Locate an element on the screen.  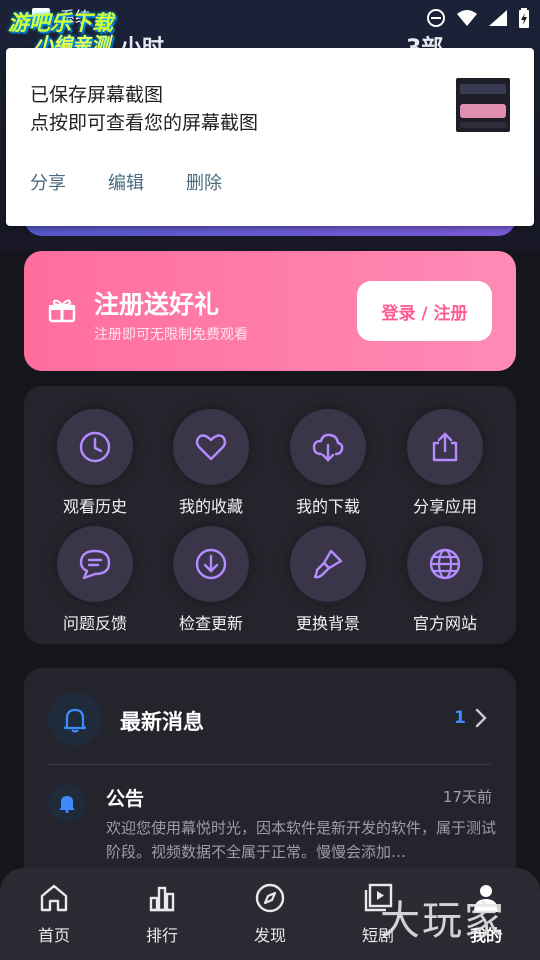
menu-label: 问题反馈 is located at coordinates (94, 623).